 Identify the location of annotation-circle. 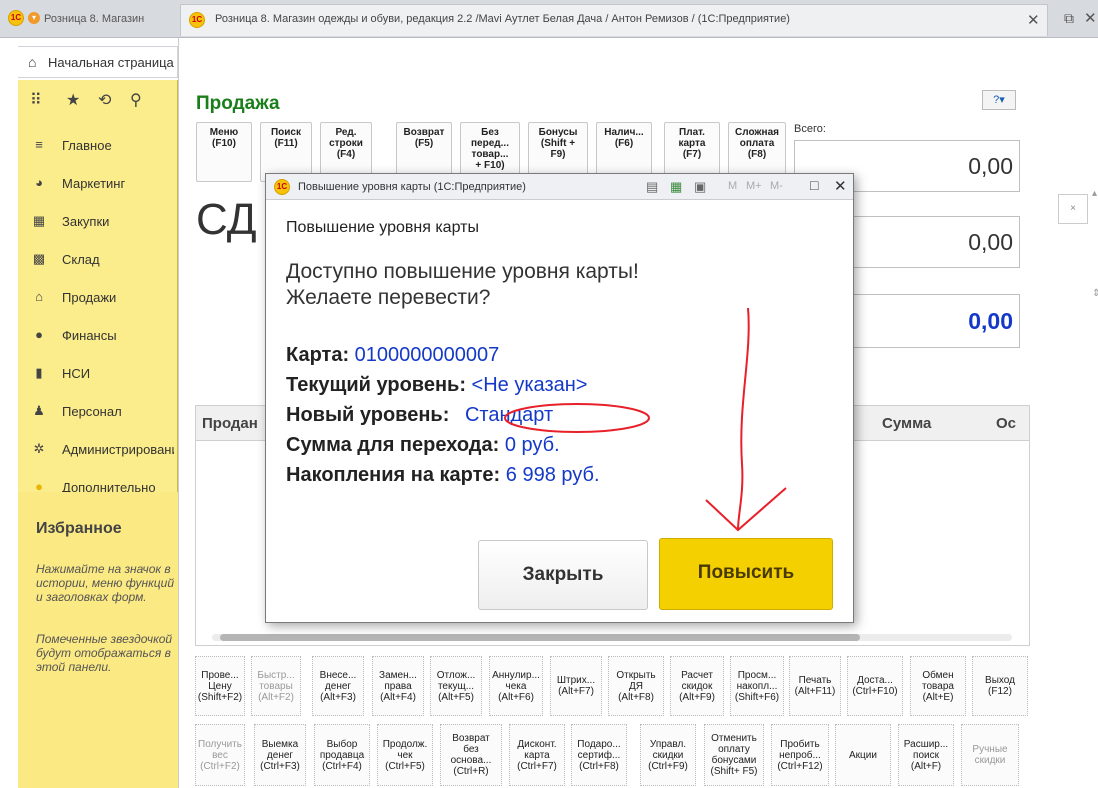
(577, 418).